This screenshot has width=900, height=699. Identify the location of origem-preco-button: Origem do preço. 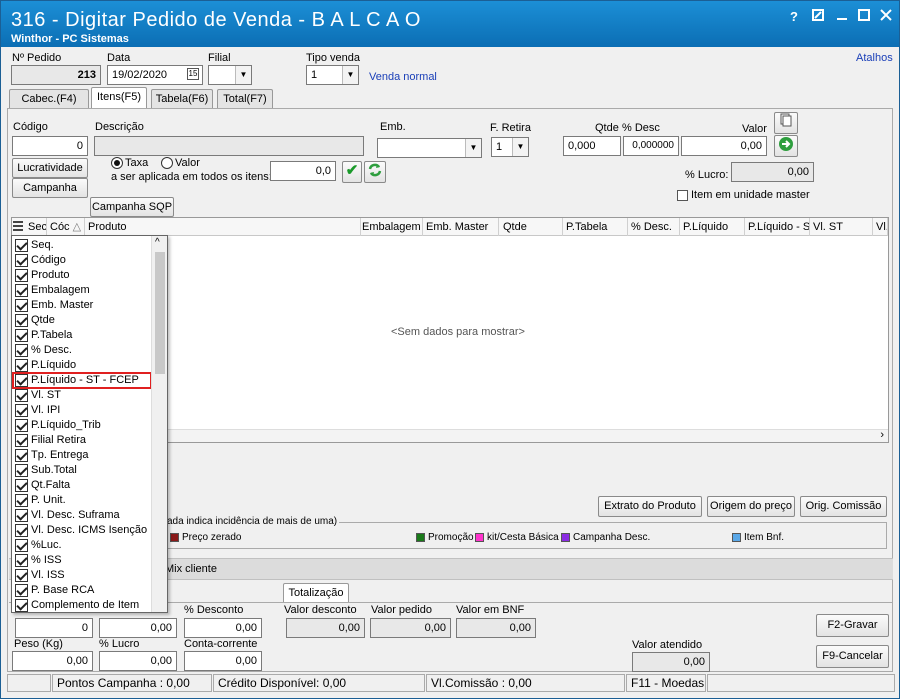
(751, 506).